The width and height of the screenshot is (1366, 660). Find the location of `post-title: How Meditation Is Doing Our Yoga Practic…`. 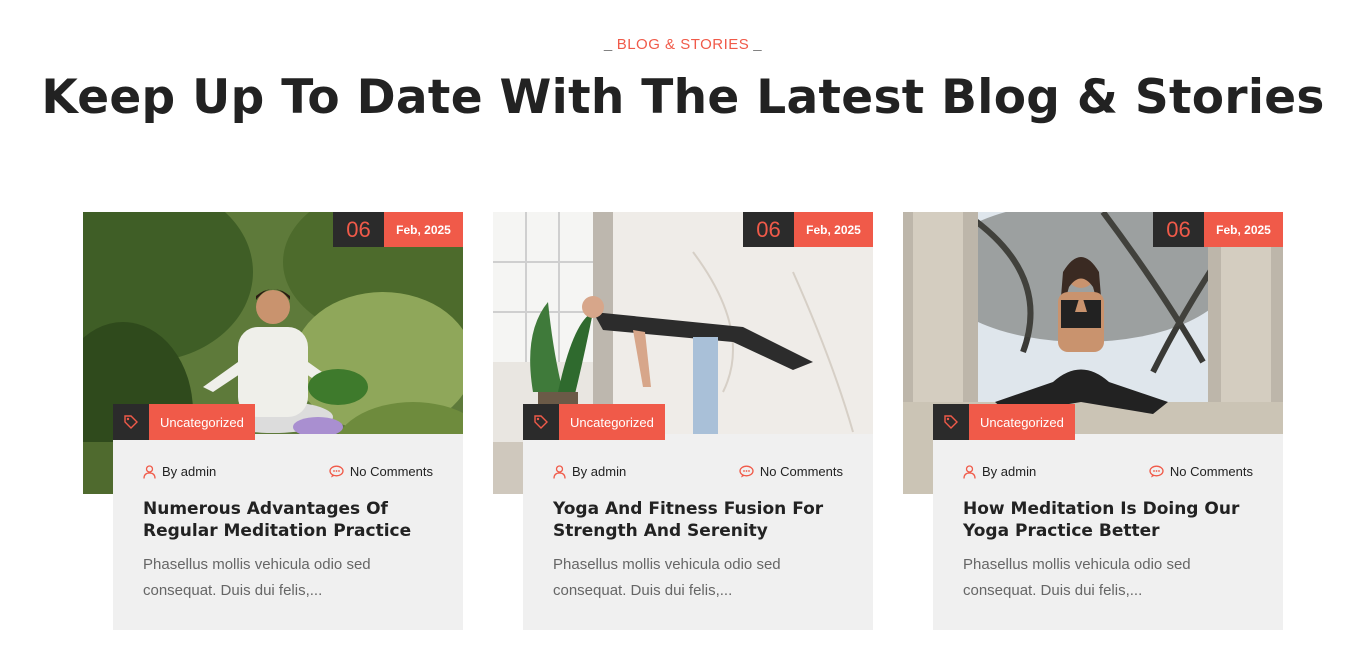

post-title: How Meditation Is Doing Our Yoga Practic… is located at coordinates (1113, 520).